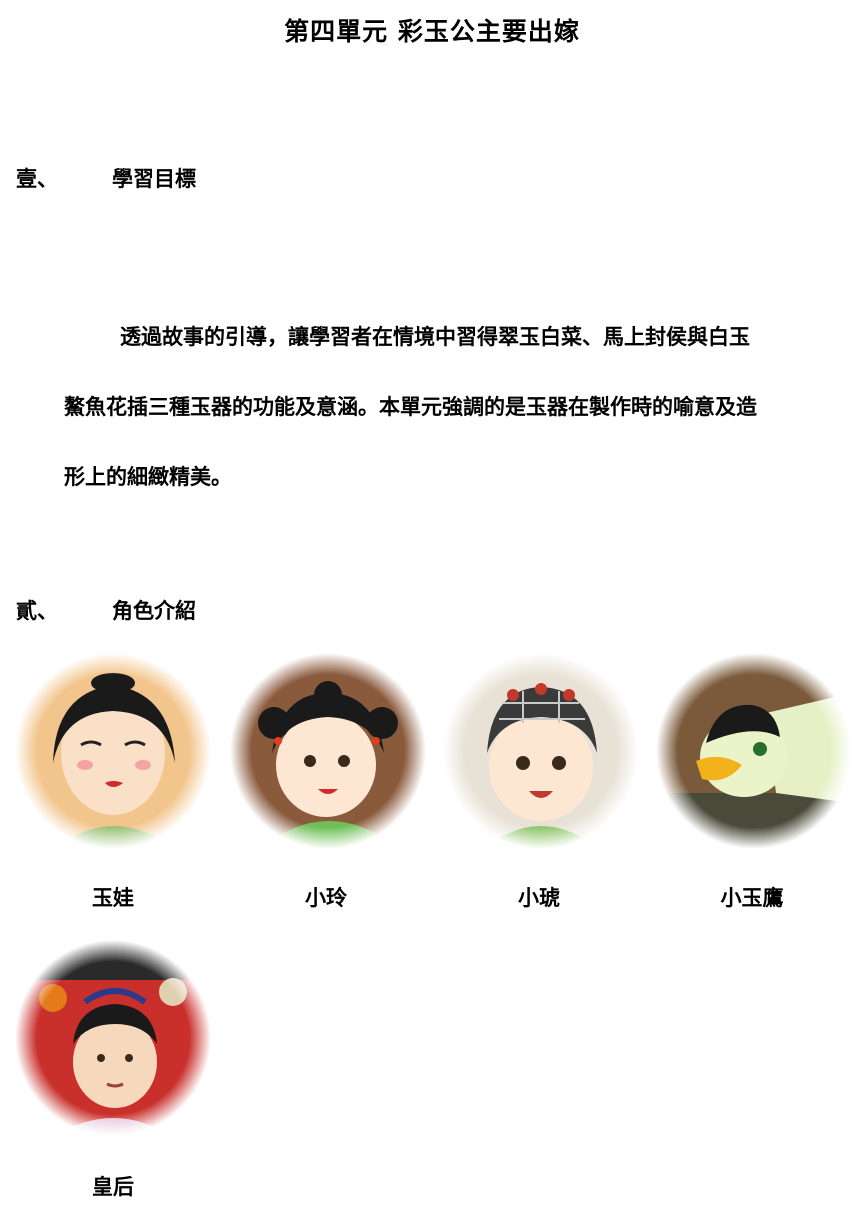 The height and width of the screenshot is (1223, 864). I want to click on character-name: 小玉鷹, so click(752, 898).